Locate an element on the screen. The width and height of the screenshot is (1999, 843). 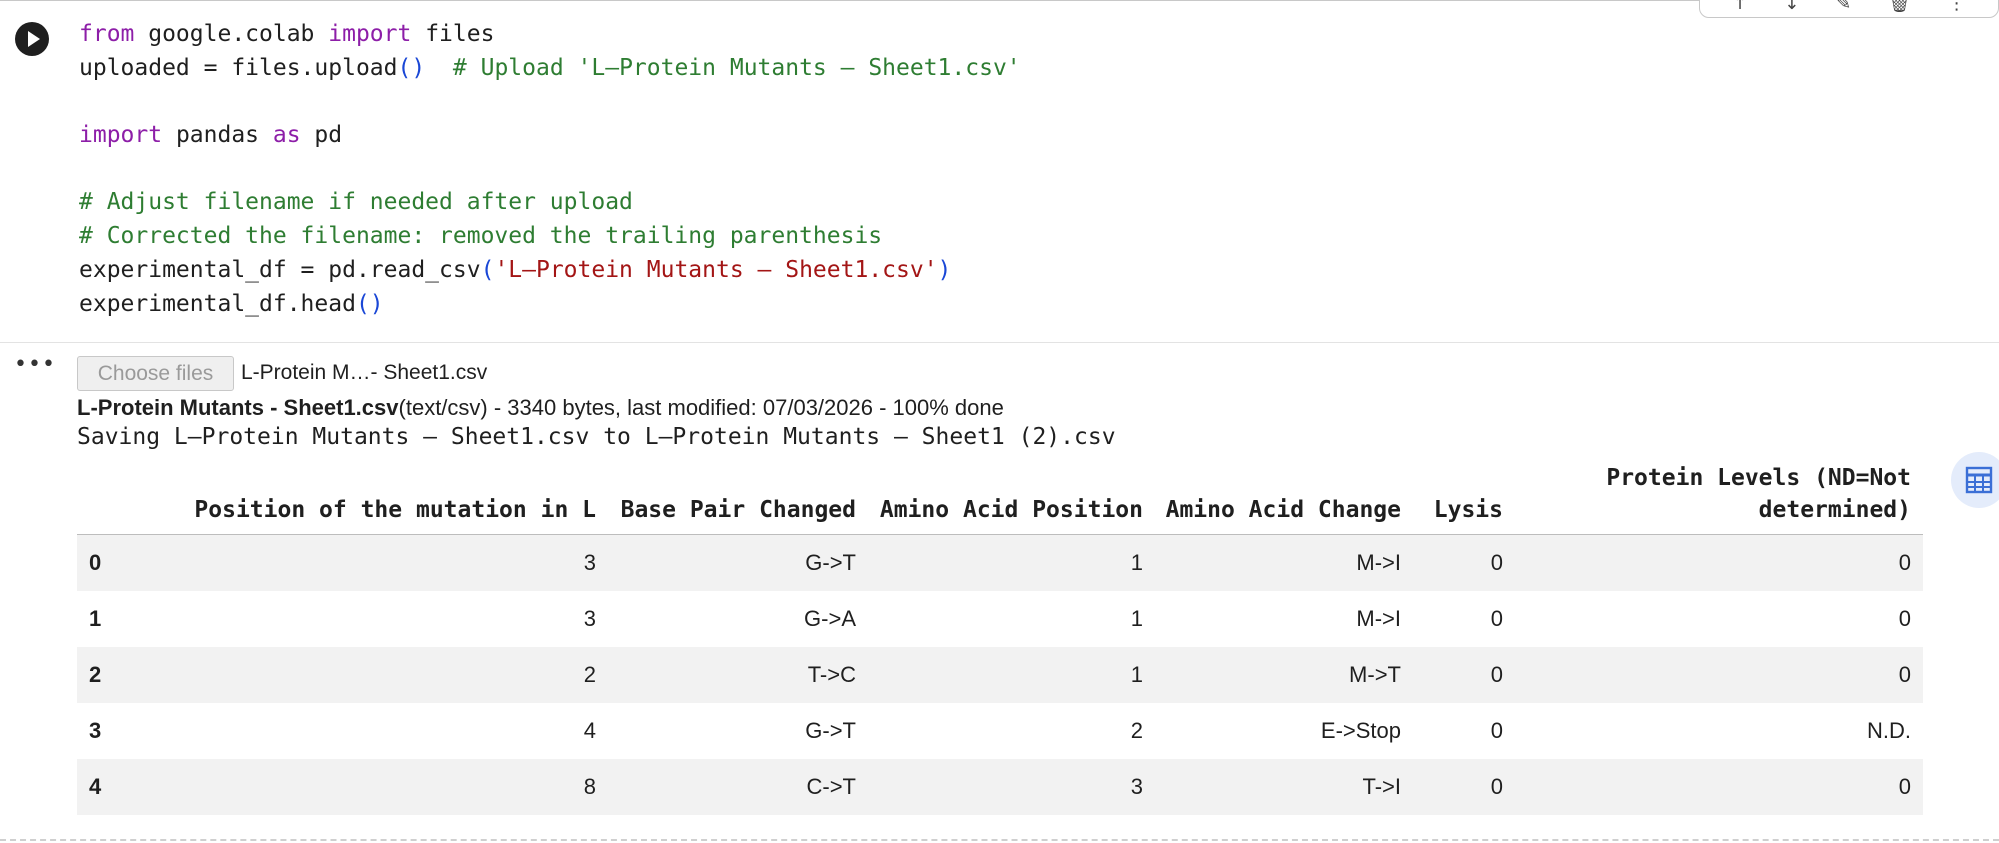
code-token: pandas is located at coordinates (217, 135).